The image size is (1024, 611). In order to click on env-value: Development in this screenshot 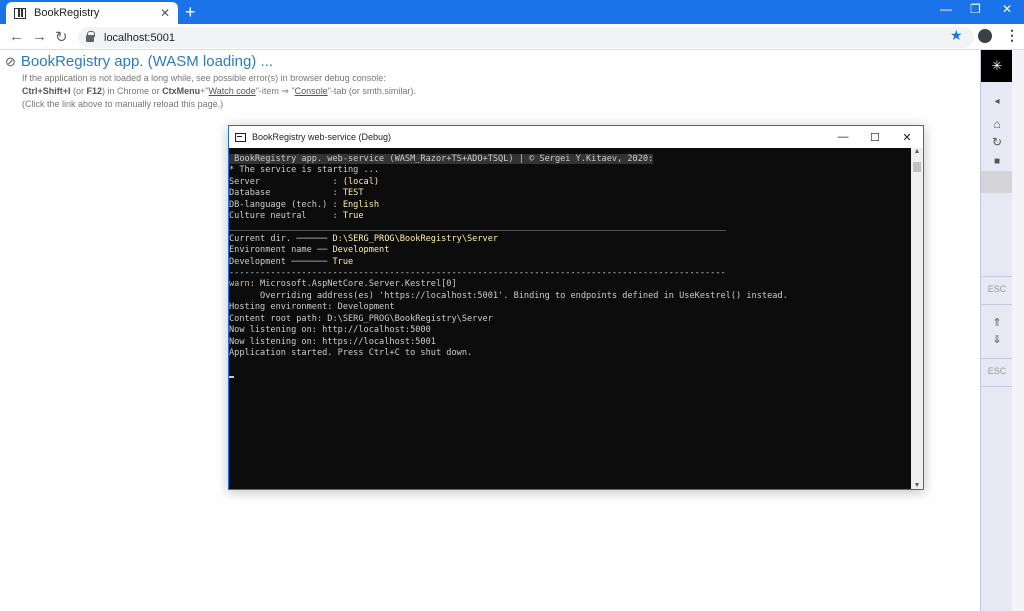, I will do `click(361, 250)`.